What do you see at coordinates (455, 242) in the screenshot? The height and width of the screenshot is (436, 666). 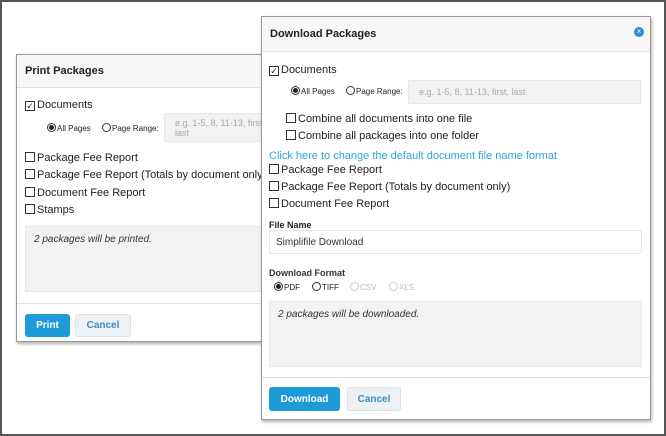 I see `file-name-input: Simplifile Download` at bounding box center [455, 242].